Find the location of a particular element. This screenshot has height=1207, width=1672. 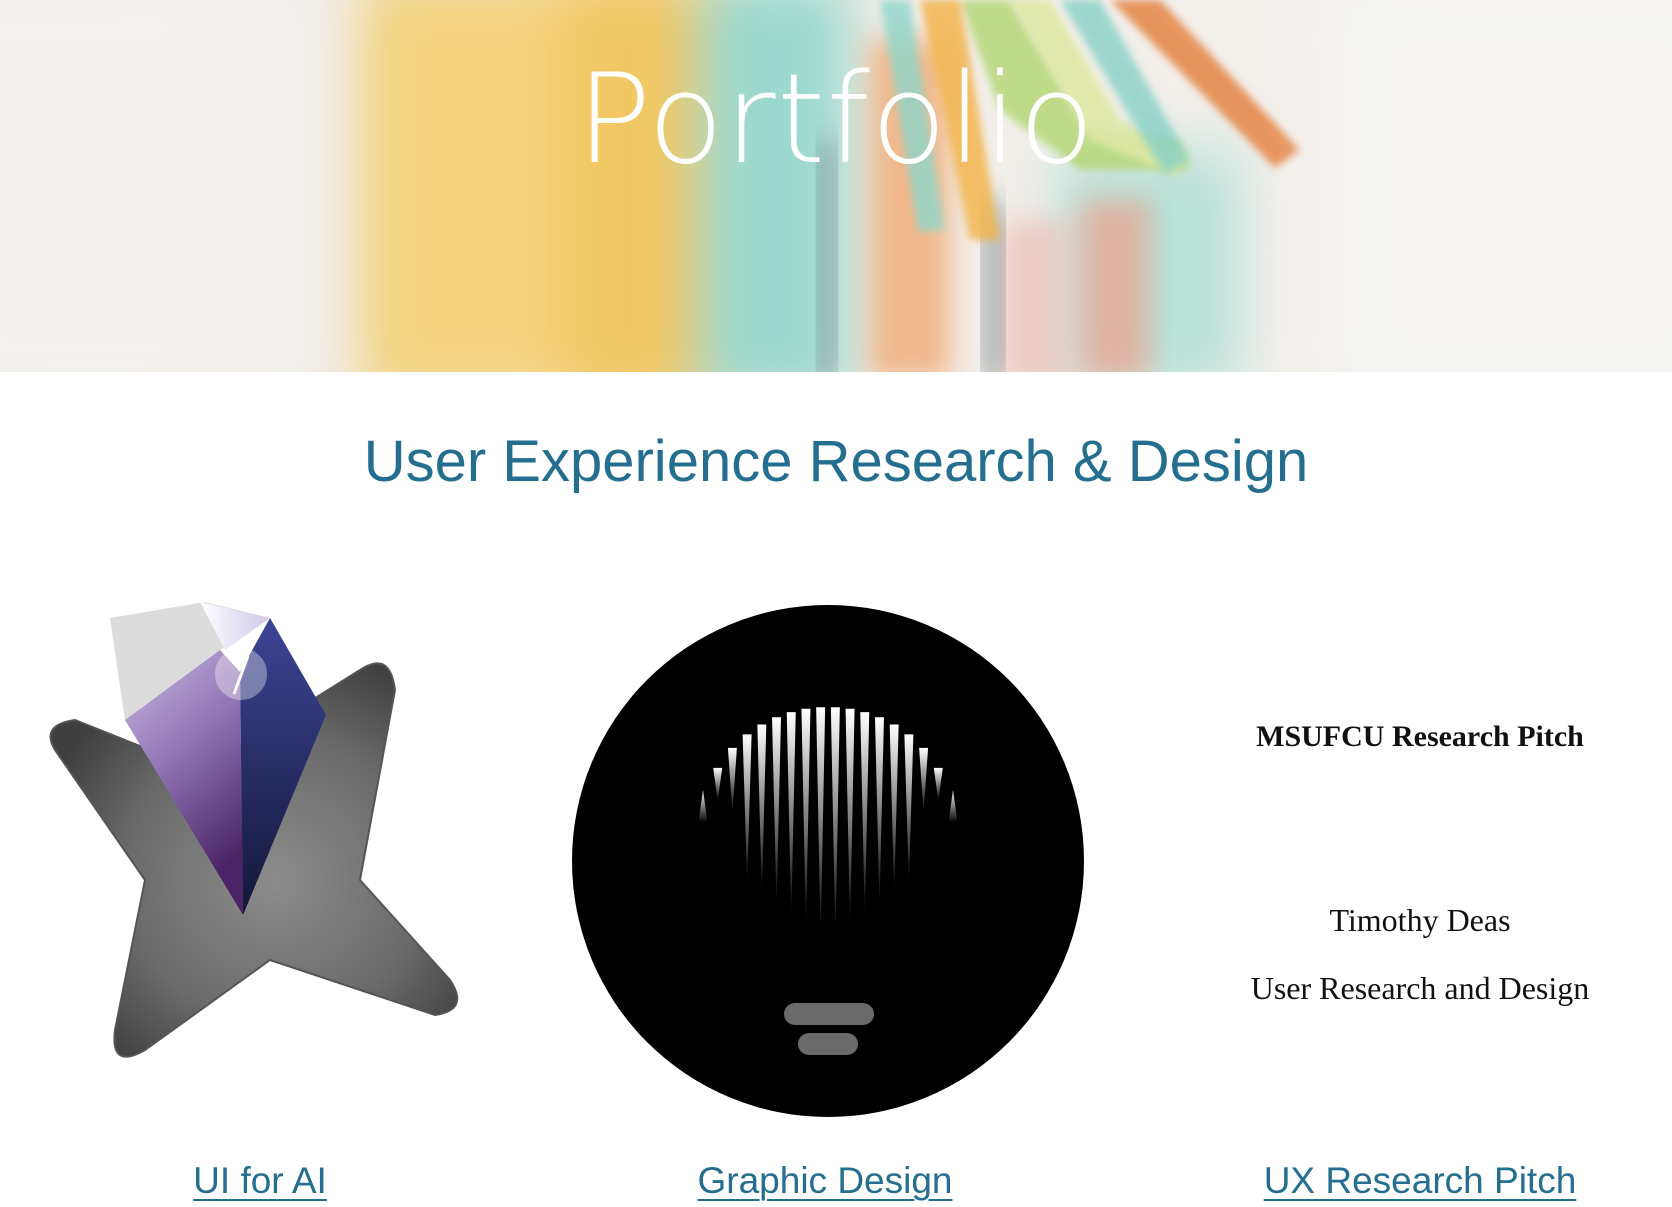

hero-title: Portfolio is located at coordinates (836, 120).